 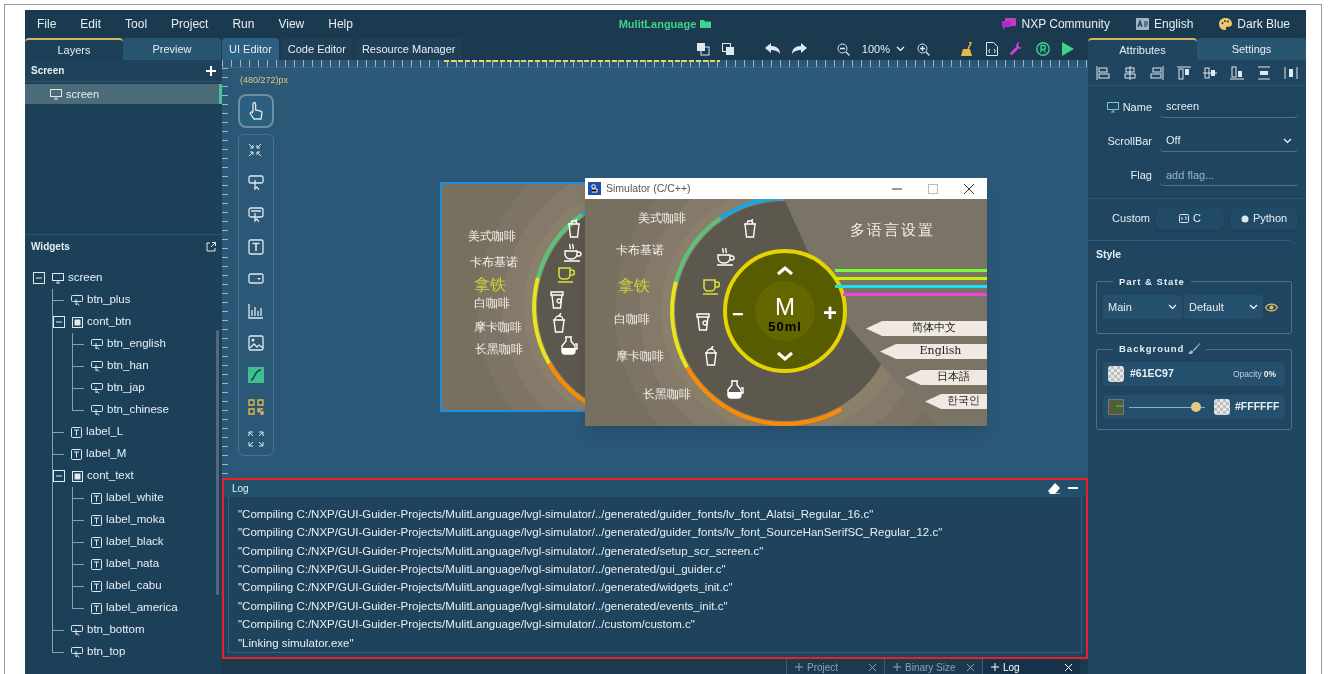 I want to click on menu-item: View, so click(x=291, y=24).